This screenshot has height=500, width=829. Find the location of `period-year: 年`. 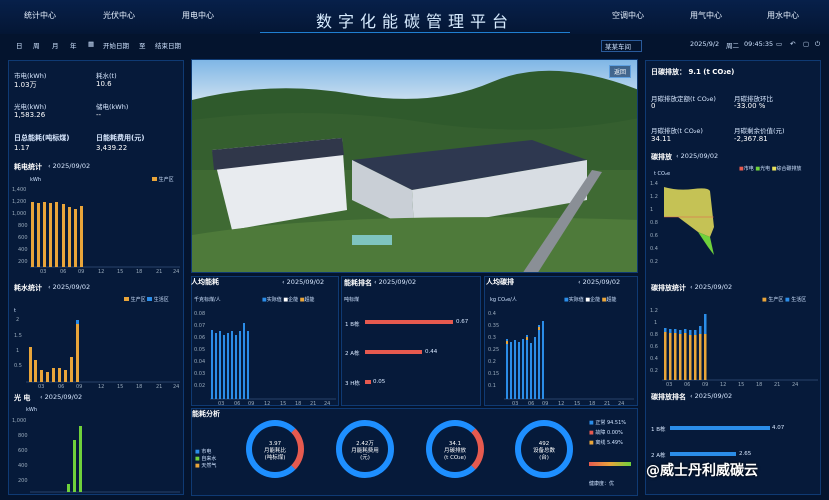

period-year: 年 is located at coordinates (73, 45).